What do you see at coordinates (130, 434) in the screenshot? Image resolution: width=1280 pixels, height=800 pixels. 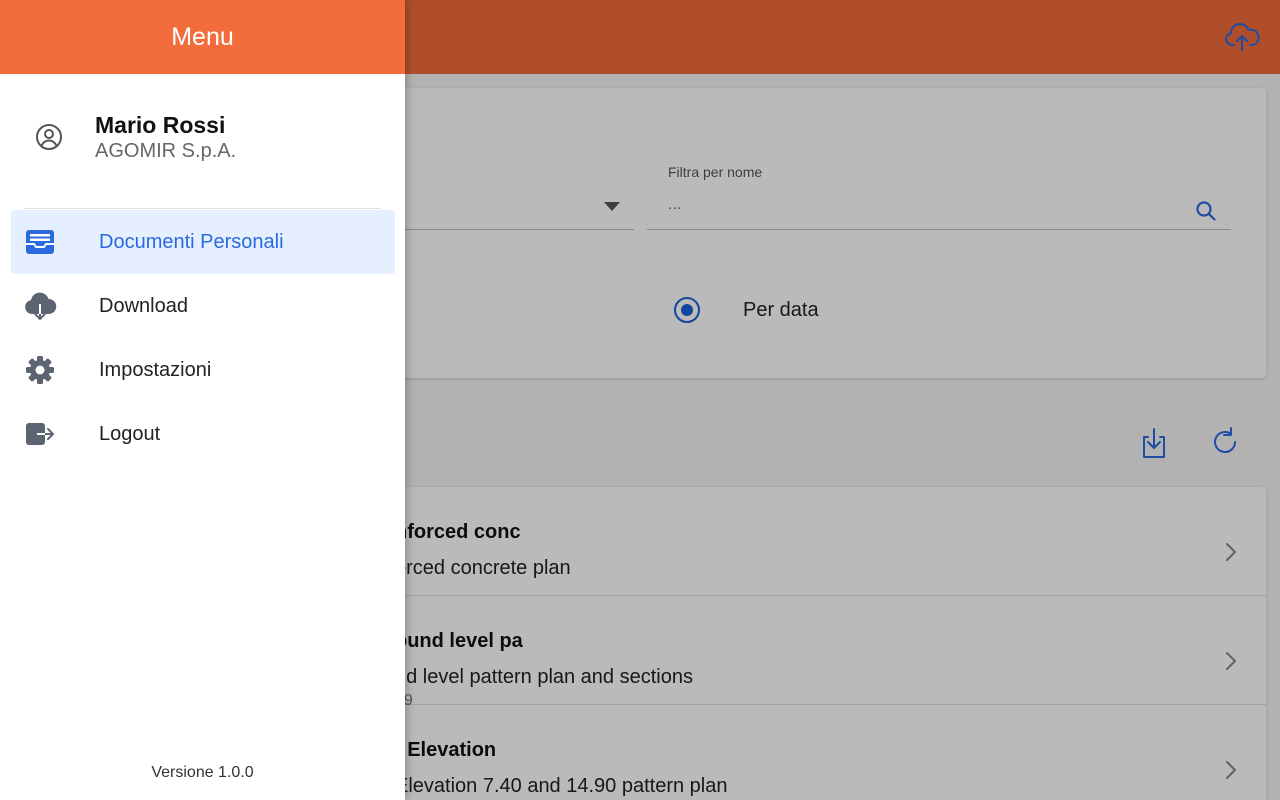 I see `menu-label: Logout` at bounding box center [130, 434].